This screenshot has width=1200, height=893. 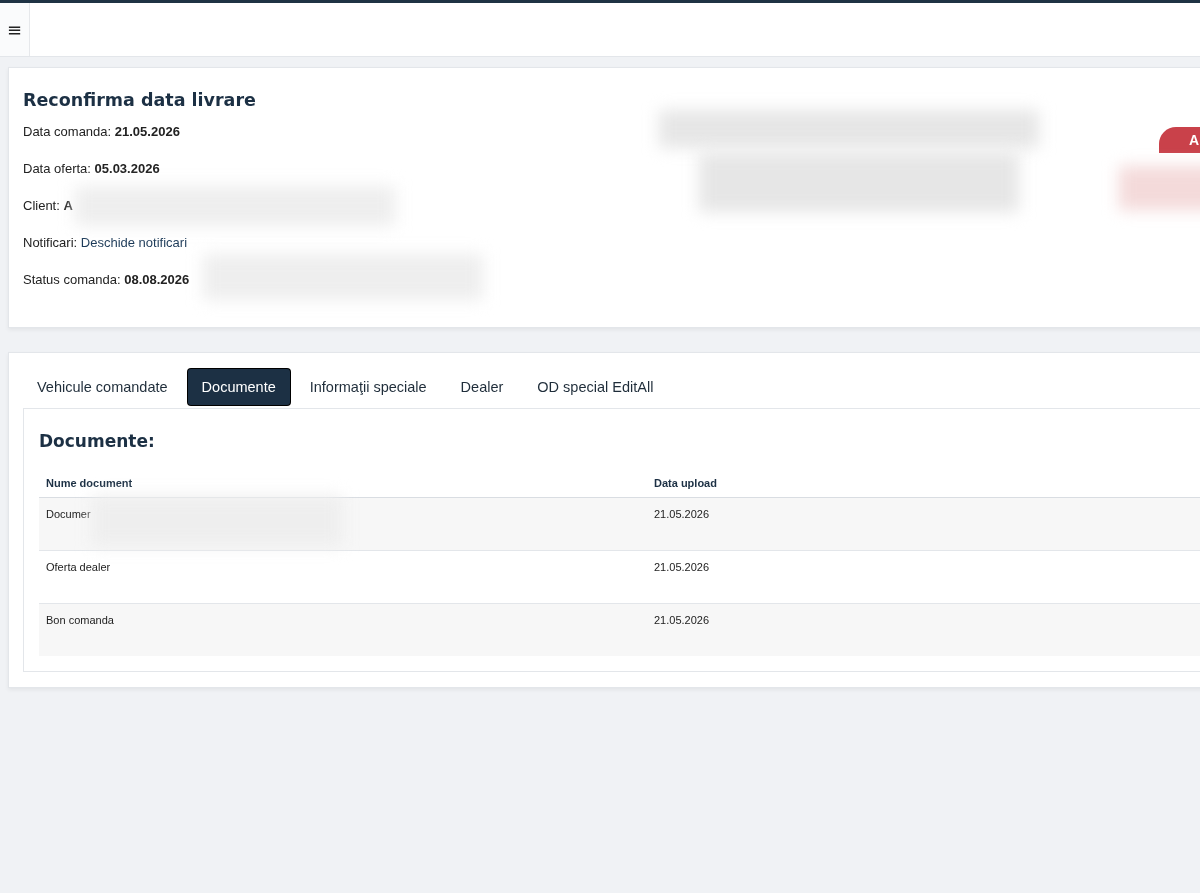 I want to click on card-title: Reconfirma data livrare, so click(x=140, y=100).